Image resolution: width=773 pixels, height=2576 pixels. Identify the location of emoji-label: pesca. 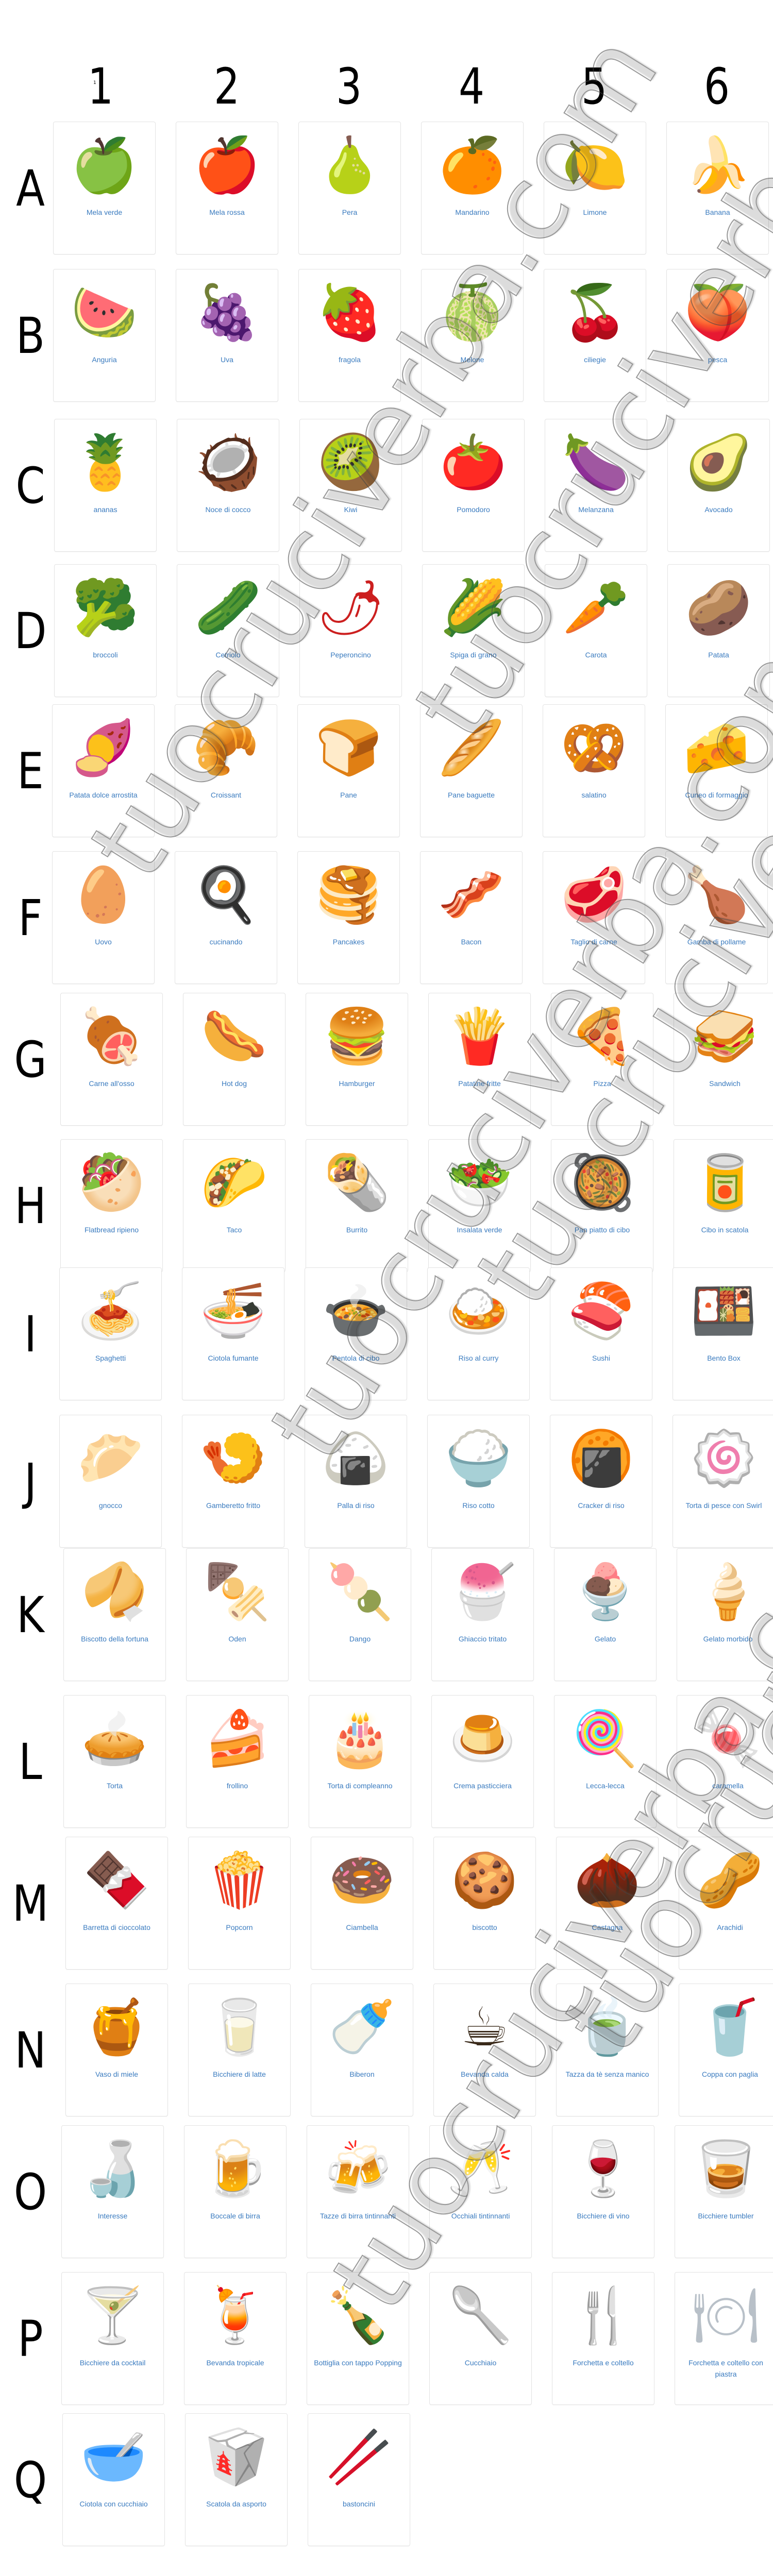
(717, 359).